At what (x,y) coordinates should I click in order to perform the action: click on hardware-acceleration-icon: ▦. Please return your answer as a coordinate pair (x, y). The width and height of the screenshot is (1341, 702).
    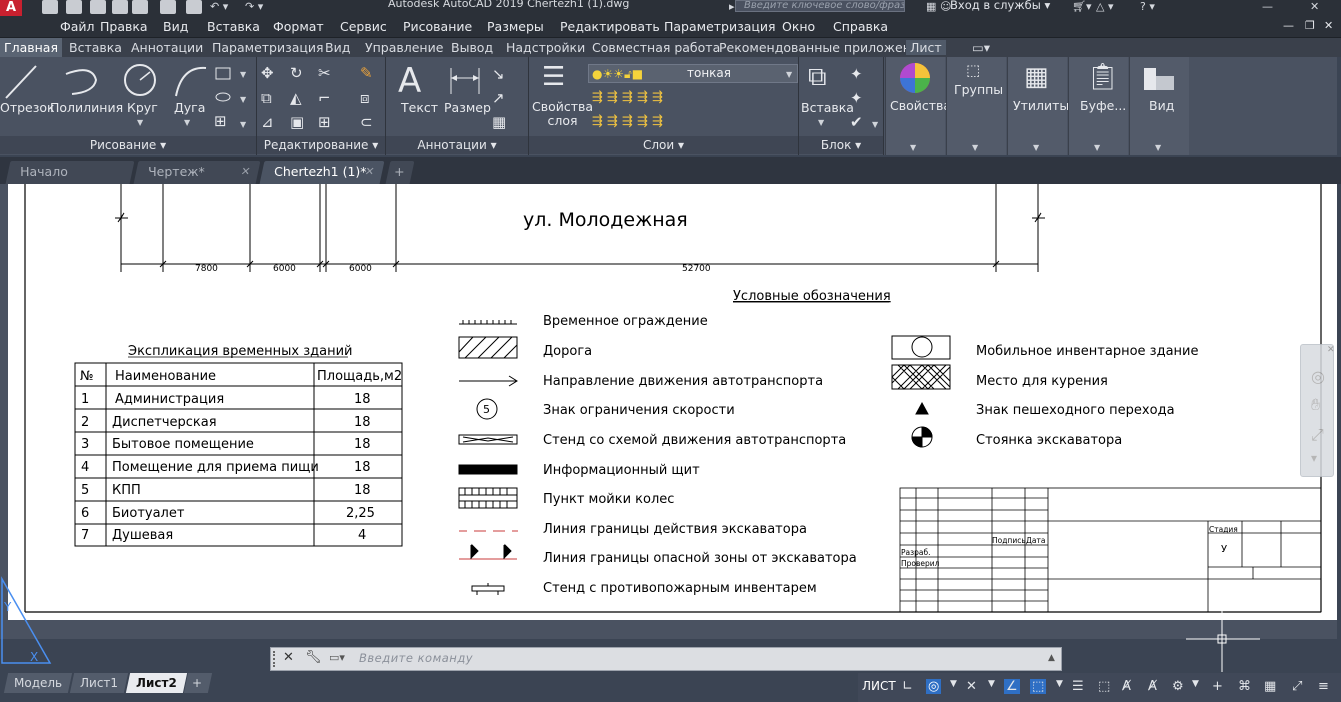
    Looking at the image, I should click on (1270, 686).